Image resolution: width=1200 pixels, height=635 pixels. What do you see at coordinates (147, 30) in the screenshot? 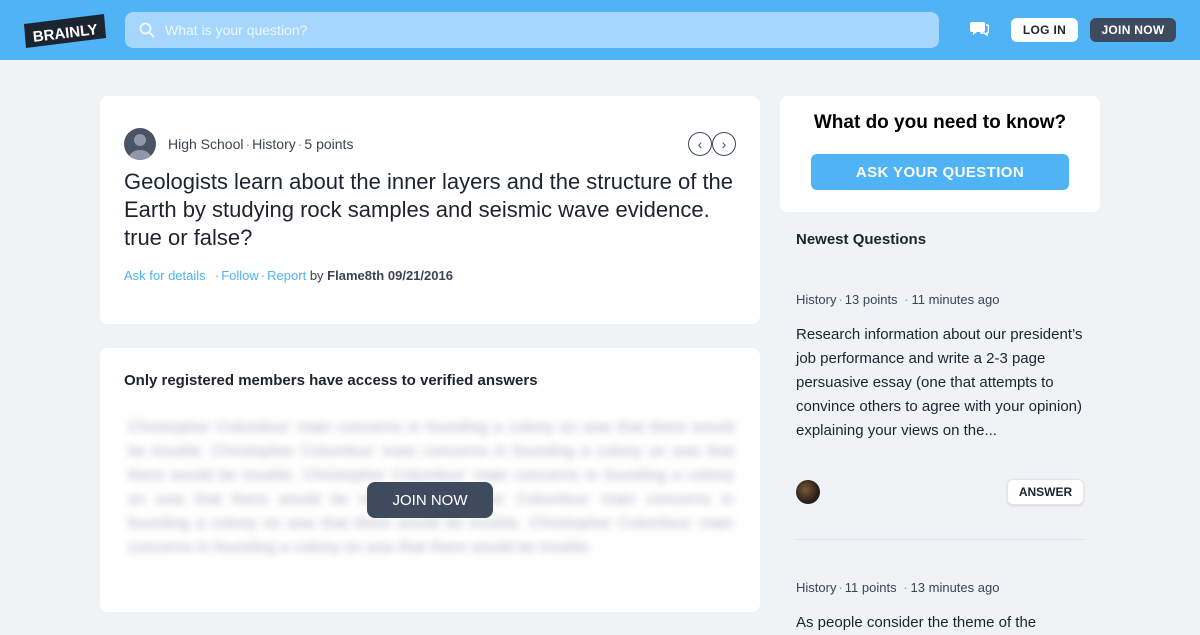
I see `search-icon` at bounding box center [147, 30].